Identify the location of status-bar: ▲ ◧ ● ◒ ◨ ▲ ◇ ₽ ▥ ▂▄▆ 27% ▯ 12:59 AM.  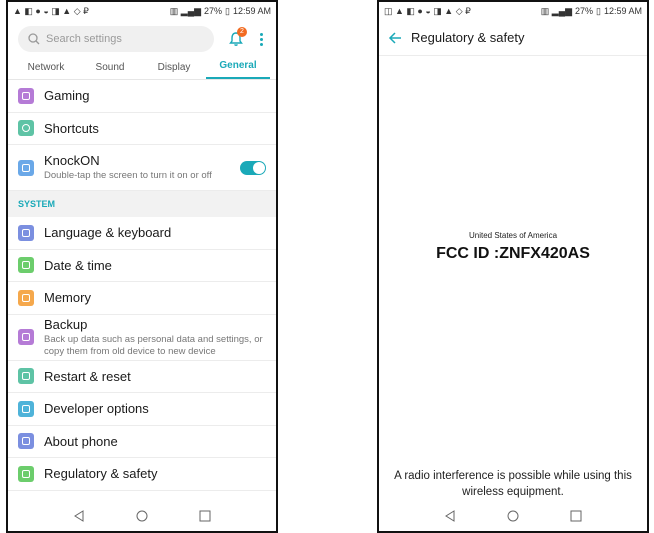
(142, 11).